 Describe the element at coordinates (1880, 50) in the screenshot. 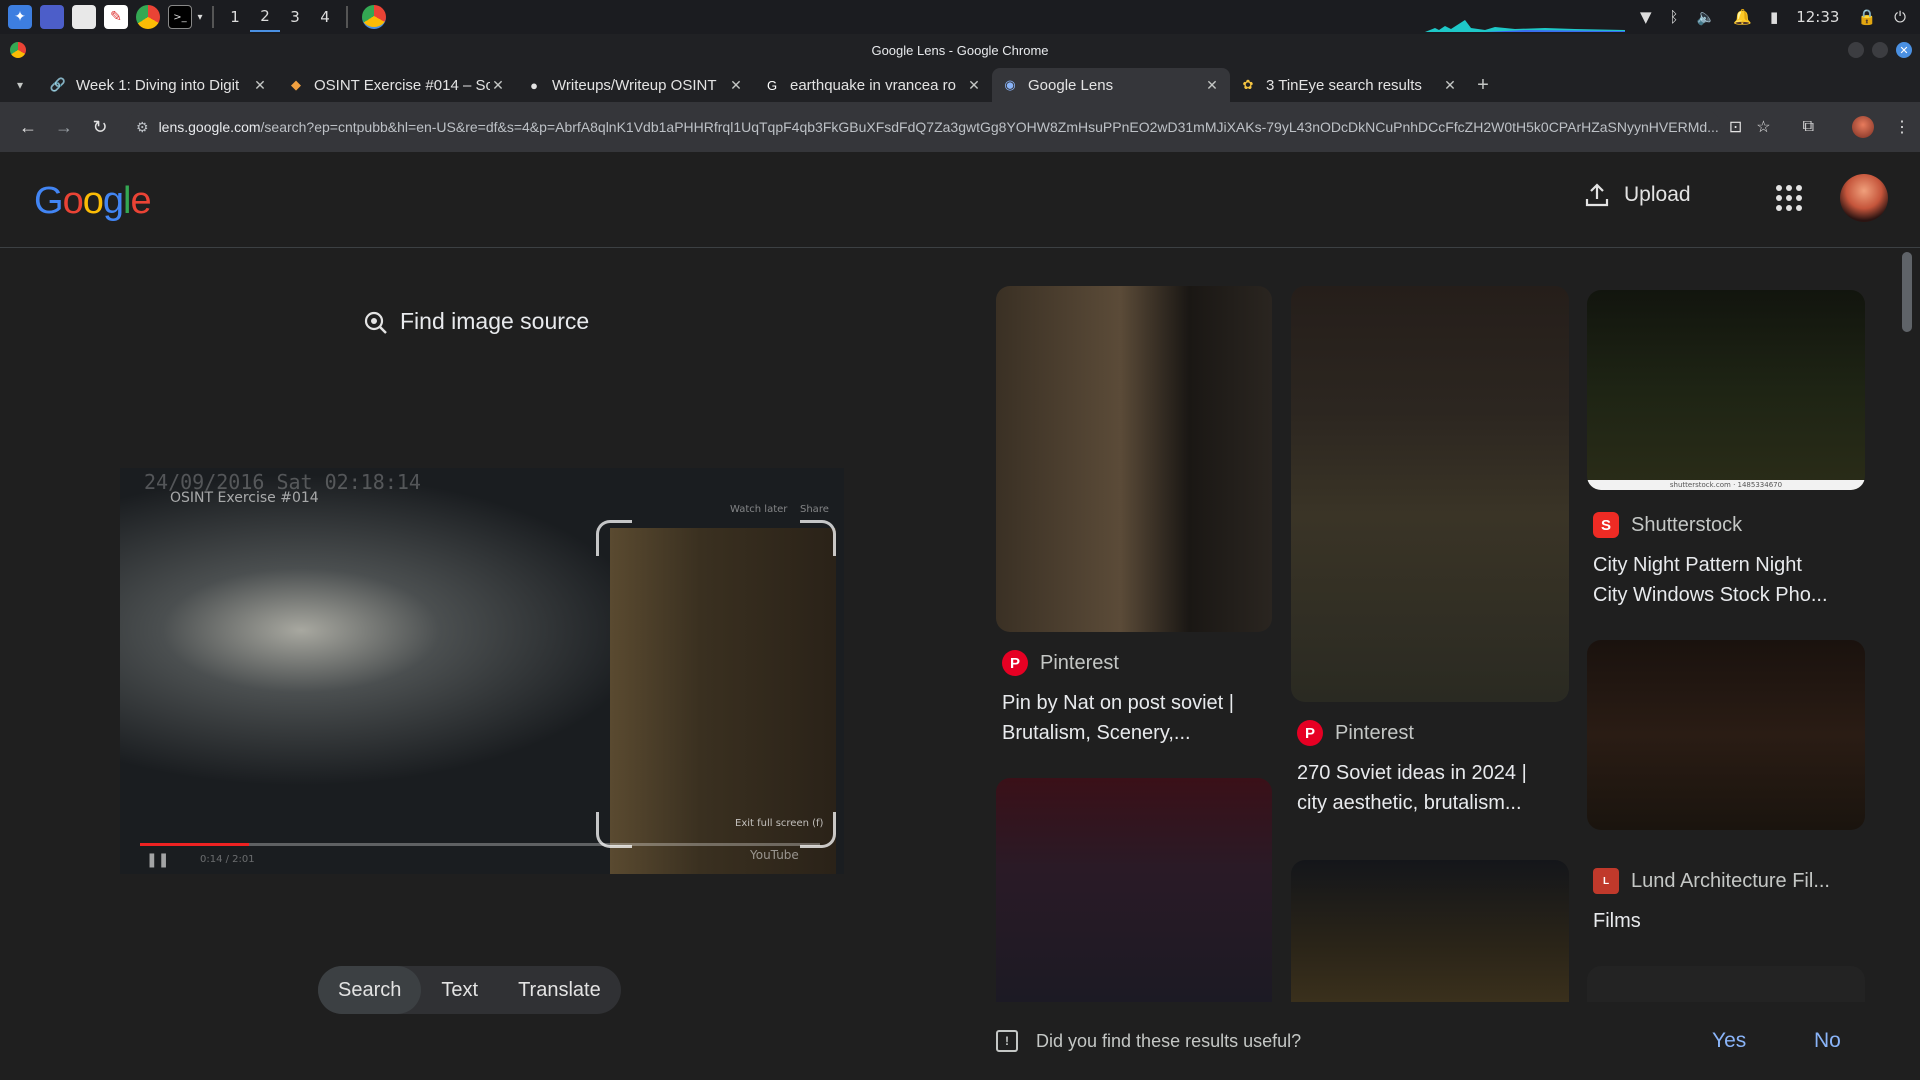

I see `maximize-button` at that location.